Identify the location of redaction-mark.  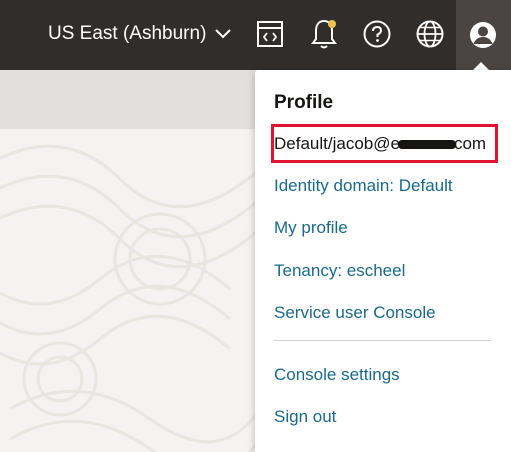
(426, 145).